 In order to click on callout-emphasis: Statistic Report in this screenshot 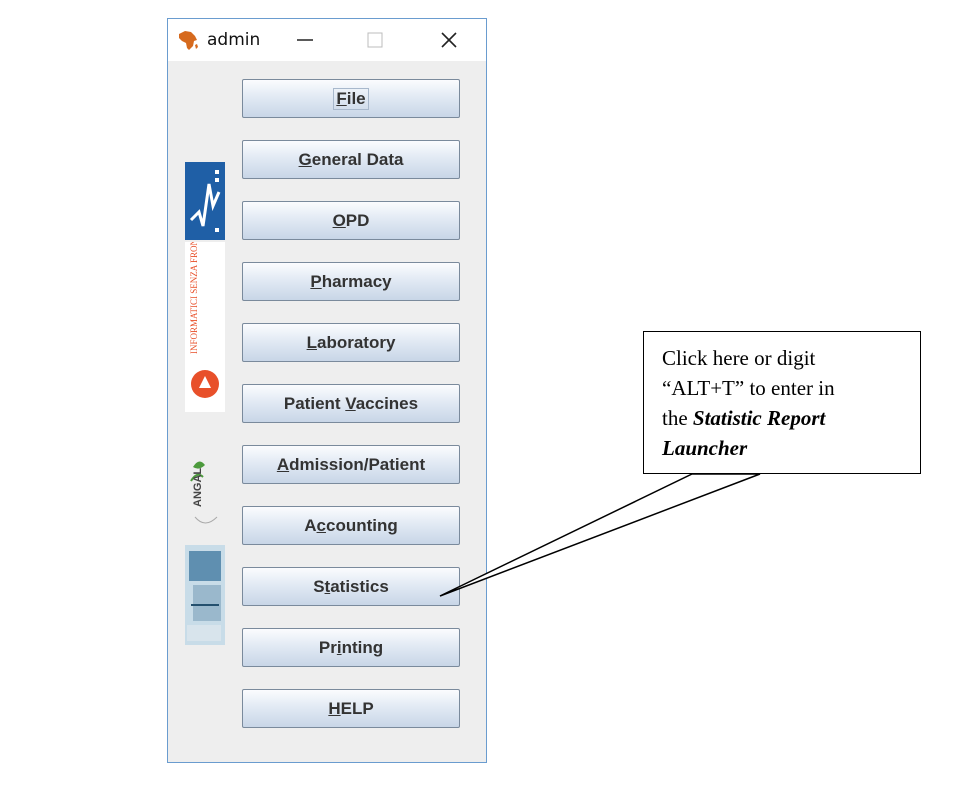, I will do `click(759, 418)`.